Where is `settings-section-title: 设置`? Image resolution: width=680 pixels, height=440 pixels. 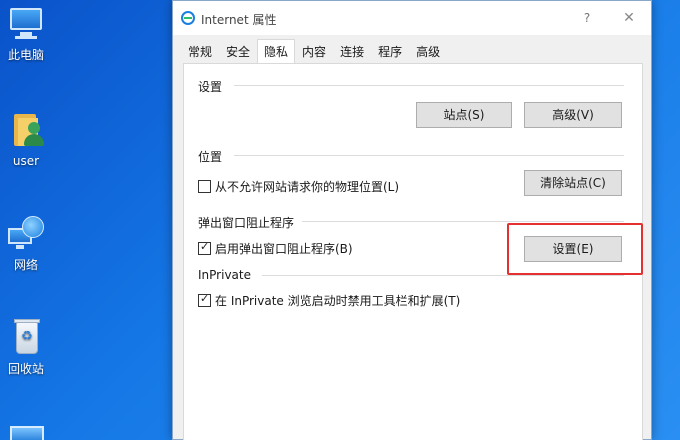 settings-section-title: 设置 is located at coordinates (210, 87).